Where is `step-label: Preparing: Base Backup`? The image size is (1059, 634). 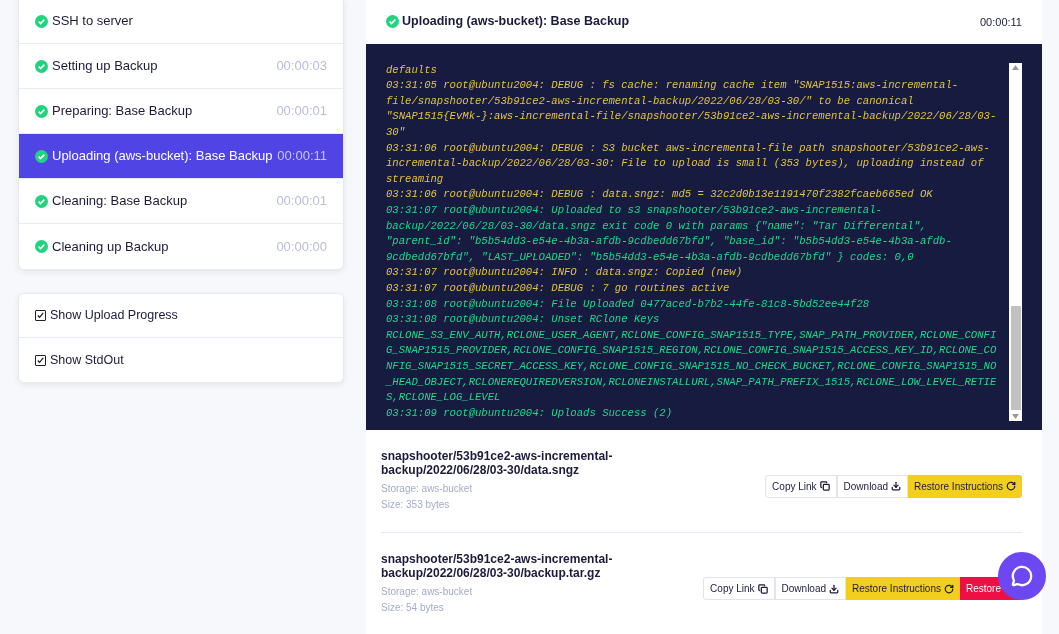
step-label: Preparing: Base Backup is located at coordinates (123, 111).